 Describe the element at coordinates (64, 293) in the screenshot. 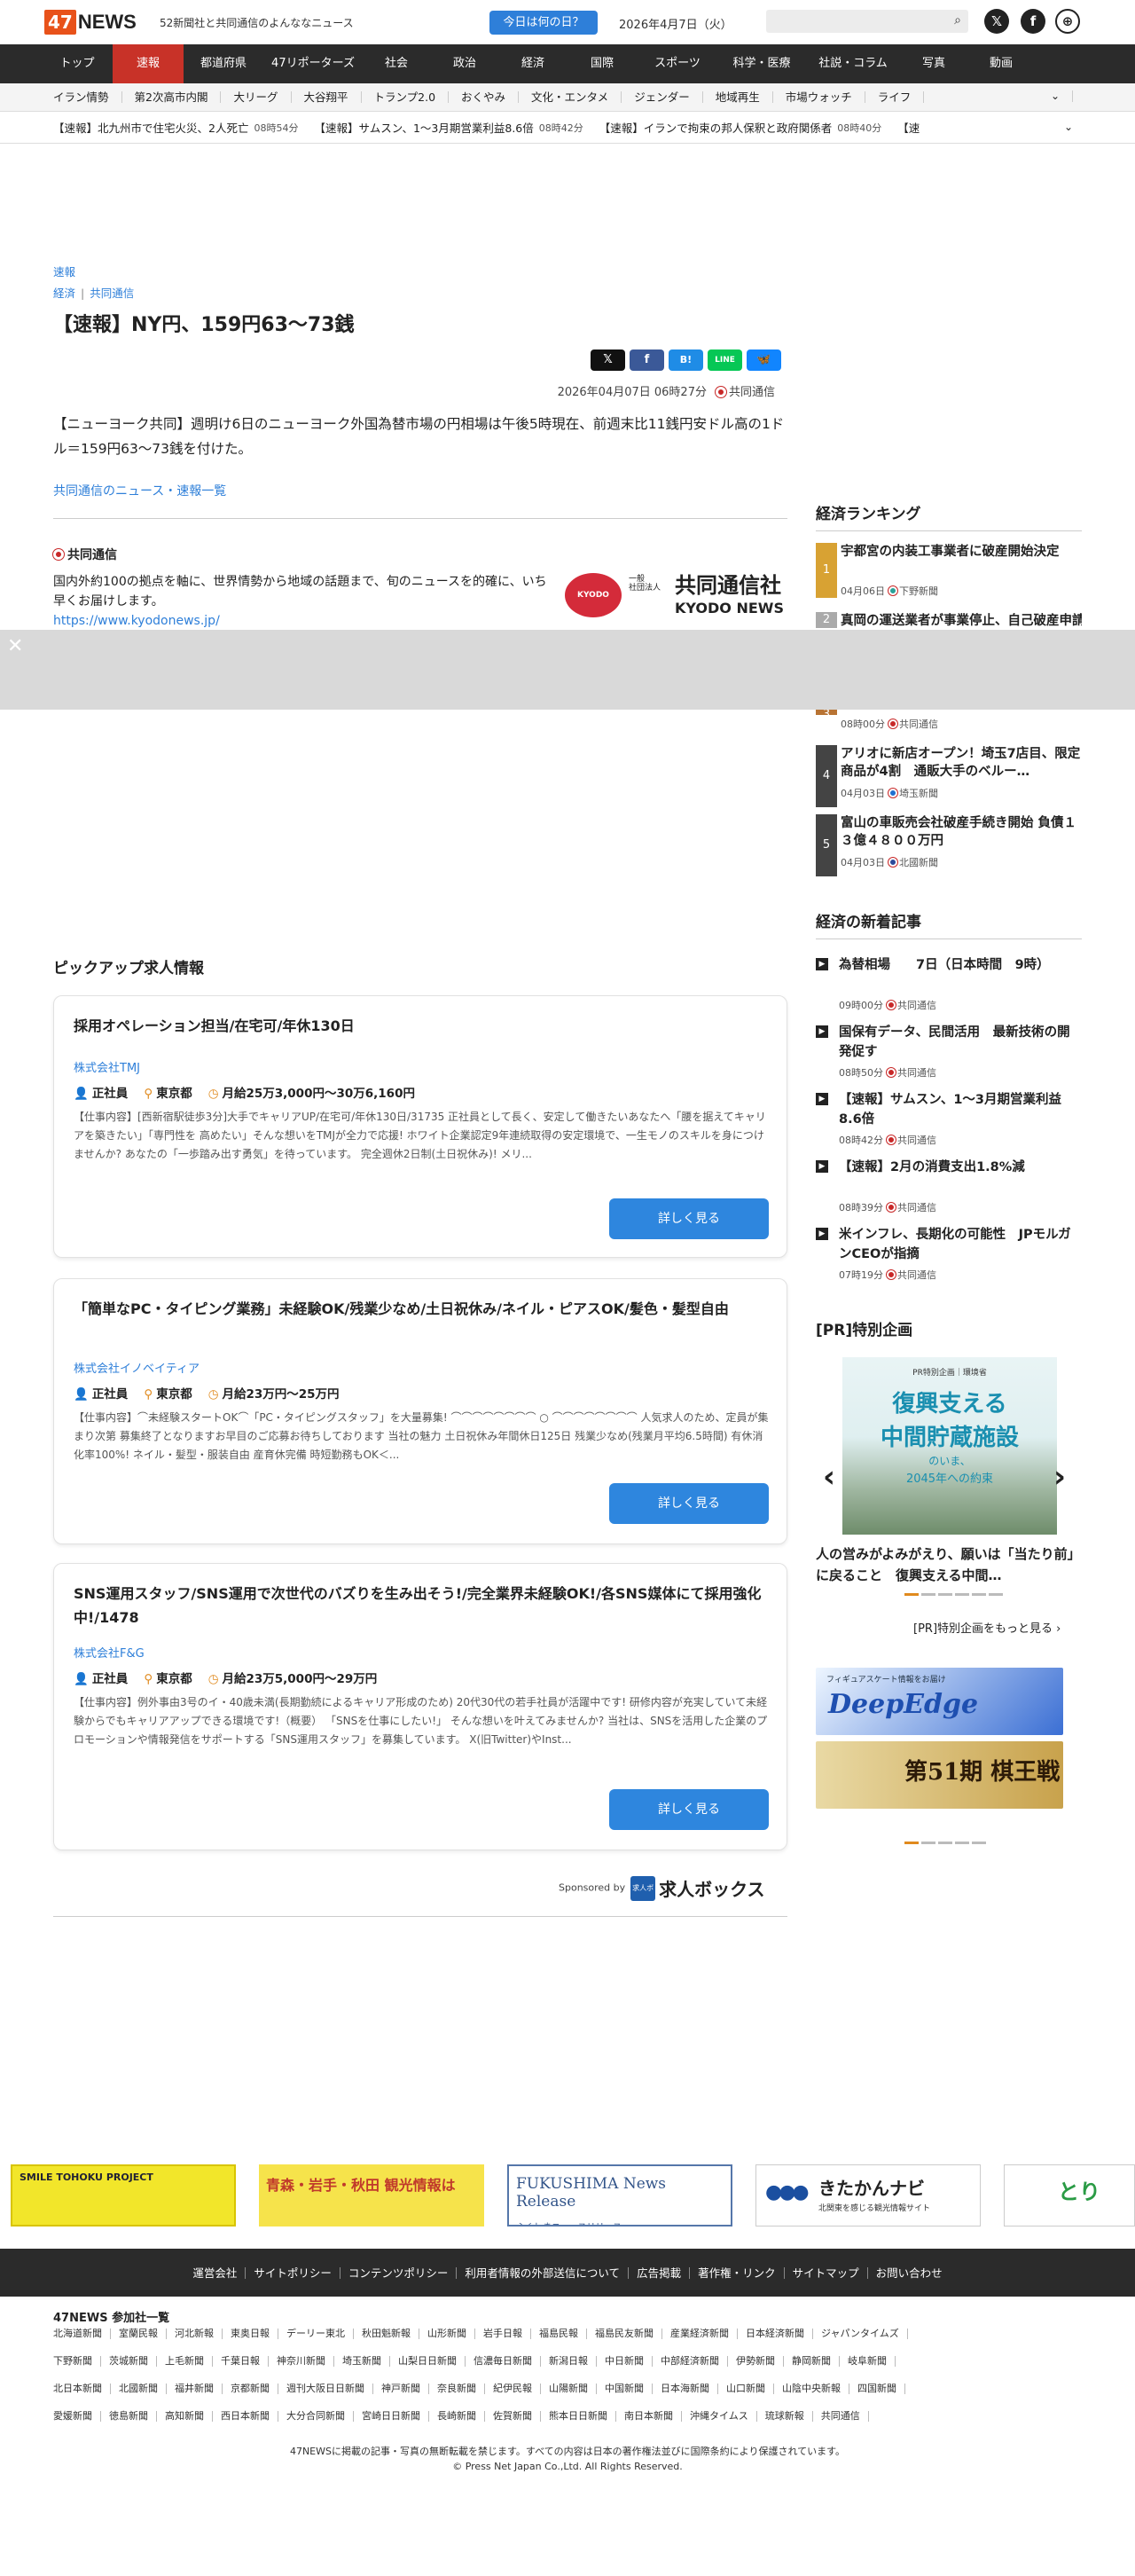

I see `breadcrumb-category: 経済` at that location.